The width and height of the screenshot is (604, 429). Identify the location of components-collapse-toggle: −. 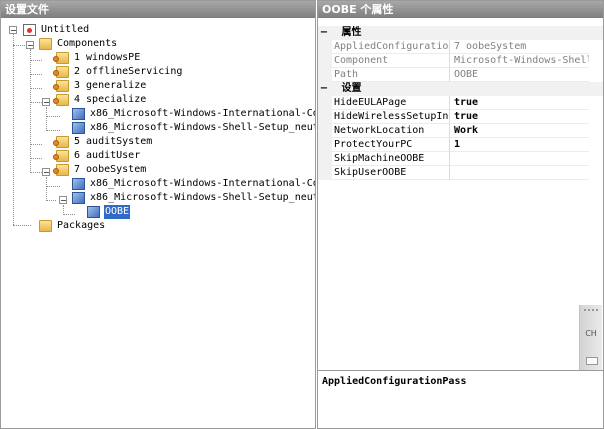
(30, 45).